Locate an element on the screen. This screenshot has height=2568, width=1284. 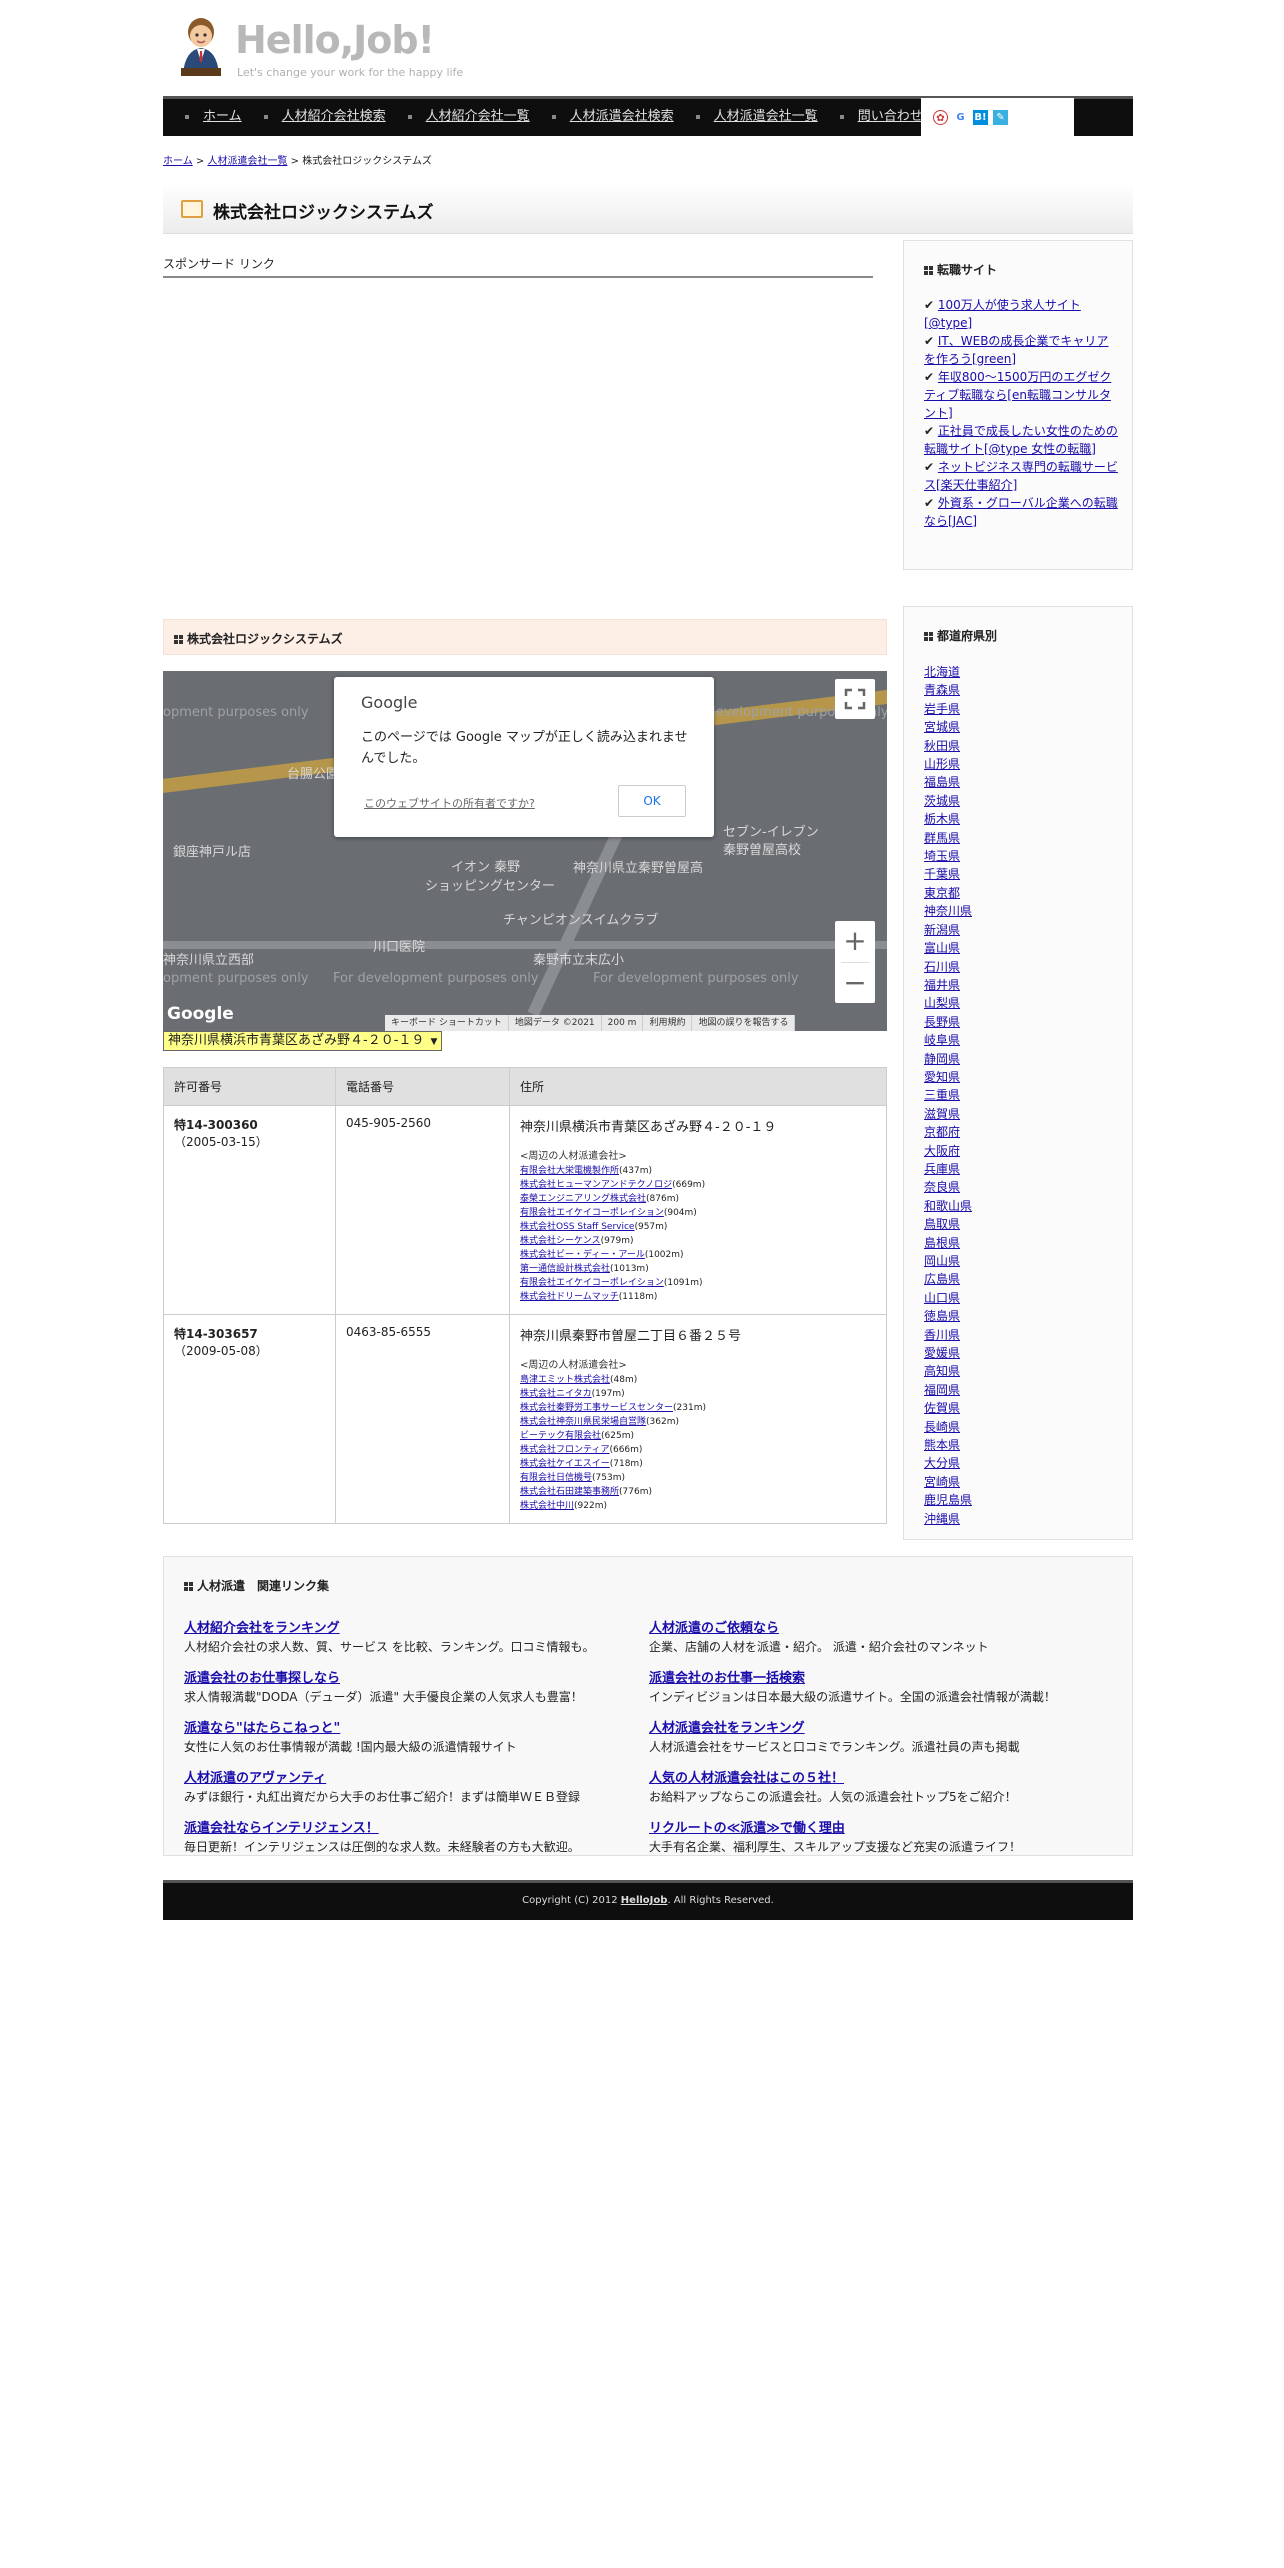
related-link: 人材派遣のご依頼なら is located at coordinates (714, 1628).